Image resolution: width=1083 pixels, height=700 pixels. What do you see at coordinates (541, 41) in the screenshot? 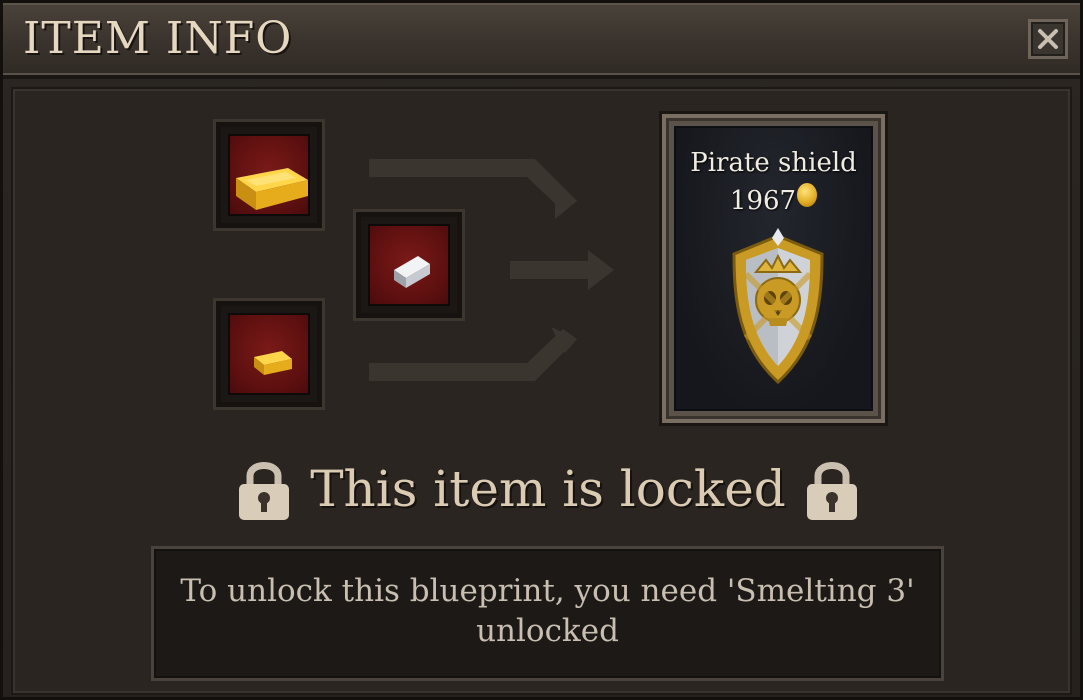
I see `title-bar: ITEM INFO` at bounding box center [541, 41].